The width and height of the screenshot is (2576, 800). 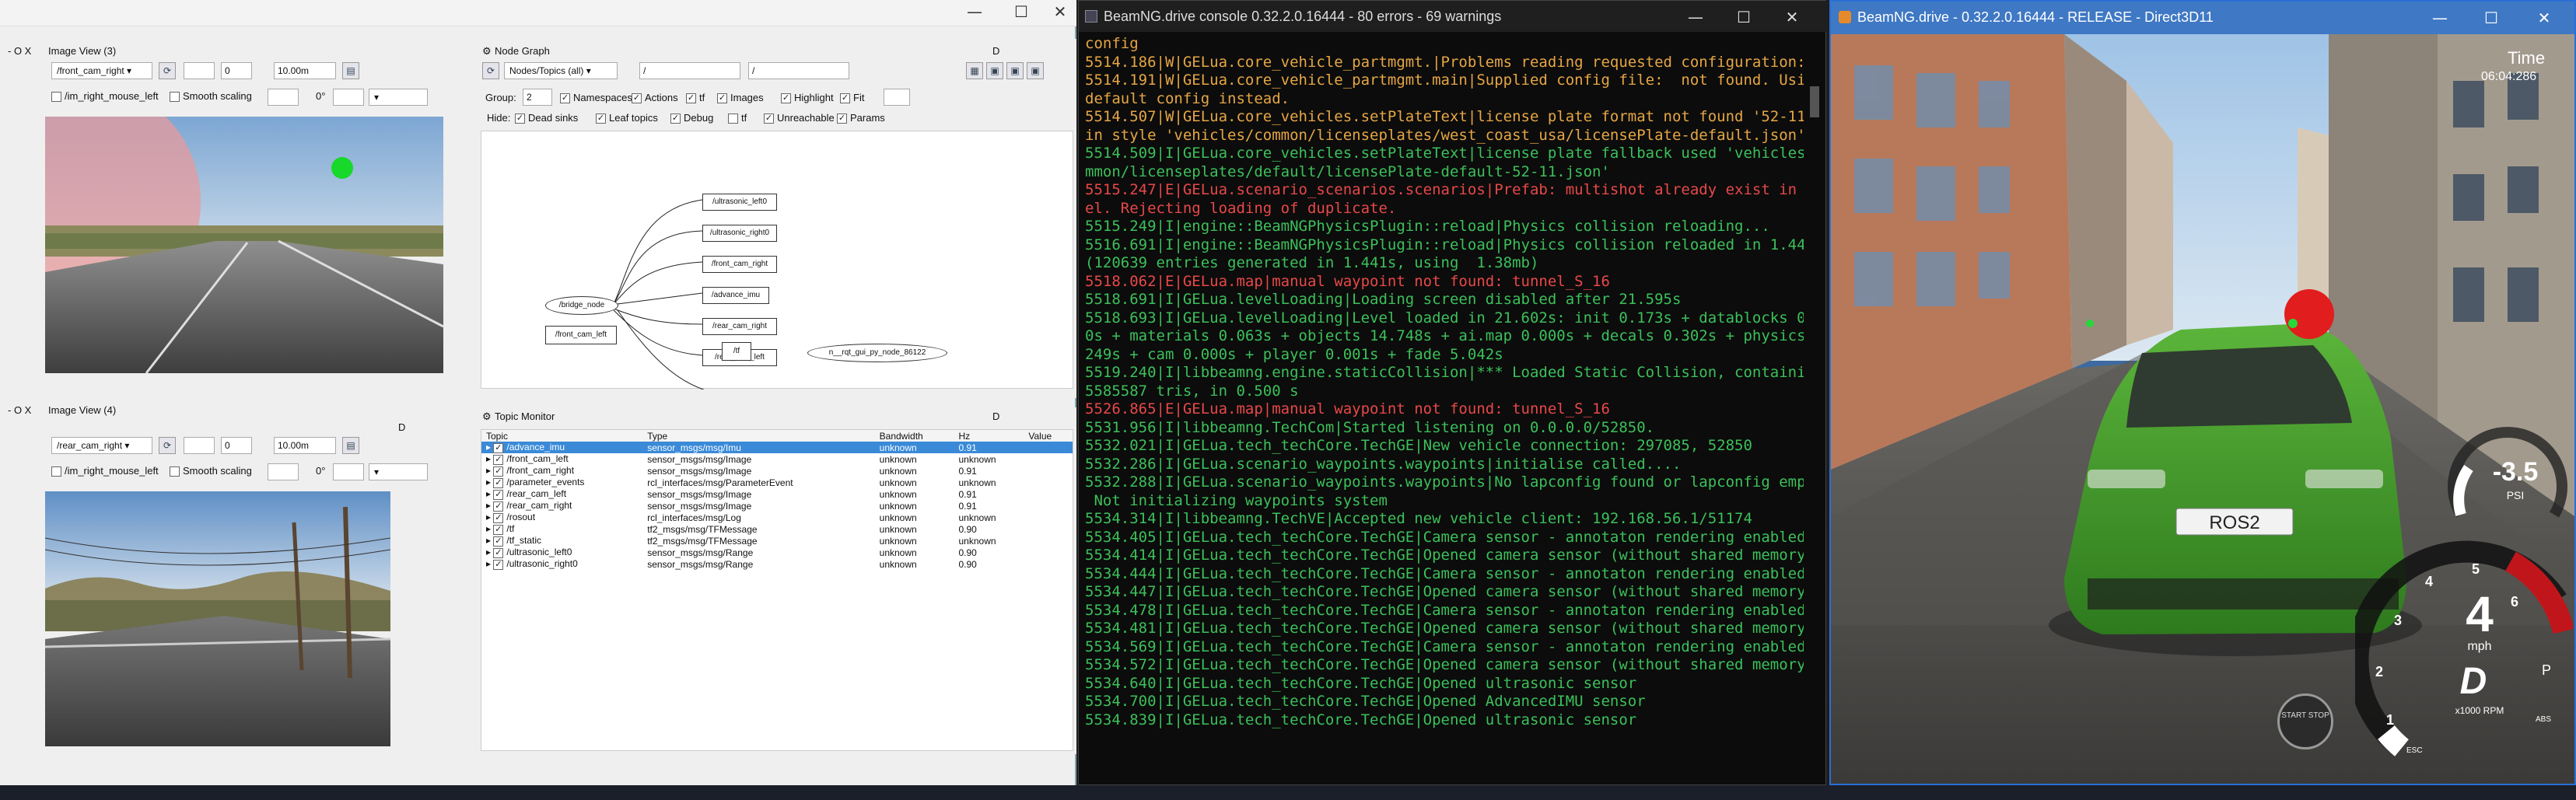 I want to click on topic-select: /front_cam_right ▾, so click(x=101, y=70).